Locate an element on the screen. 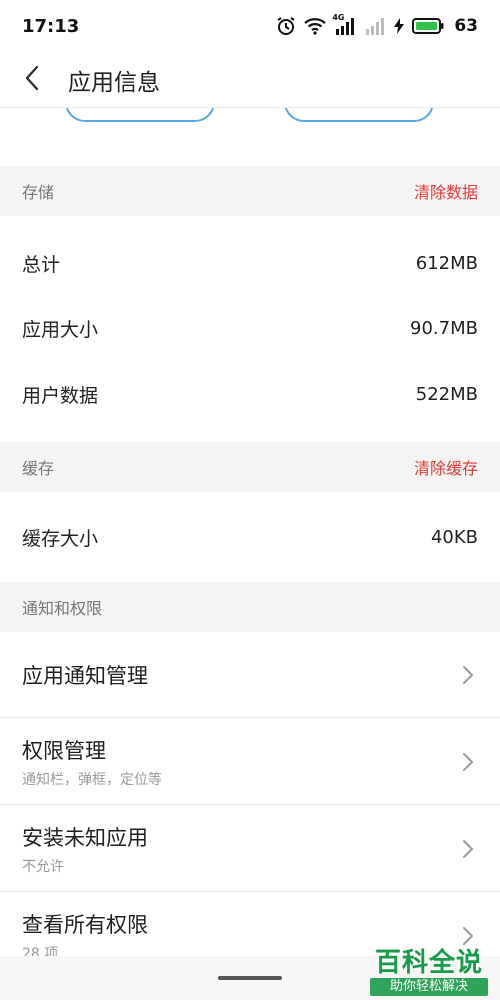 This screenshot has height=1000, width=500. storage-label: 应用大小 is located at coordinates (60, 329).